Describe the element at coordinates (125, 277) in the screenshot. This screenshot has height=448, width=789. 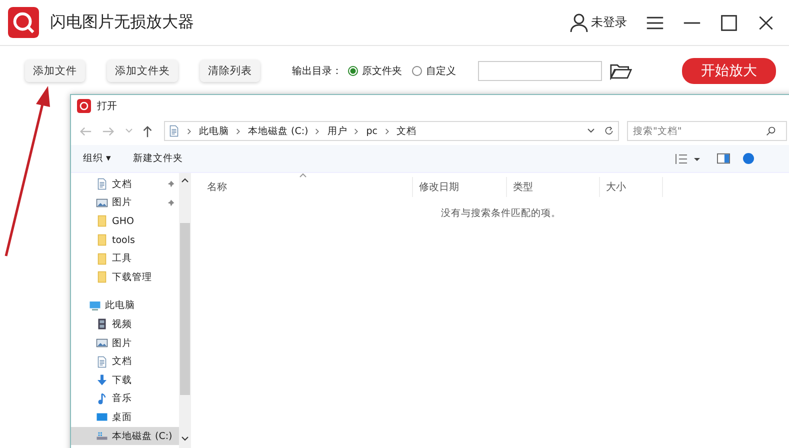
I see `nav-item: 下载管理` at that location.